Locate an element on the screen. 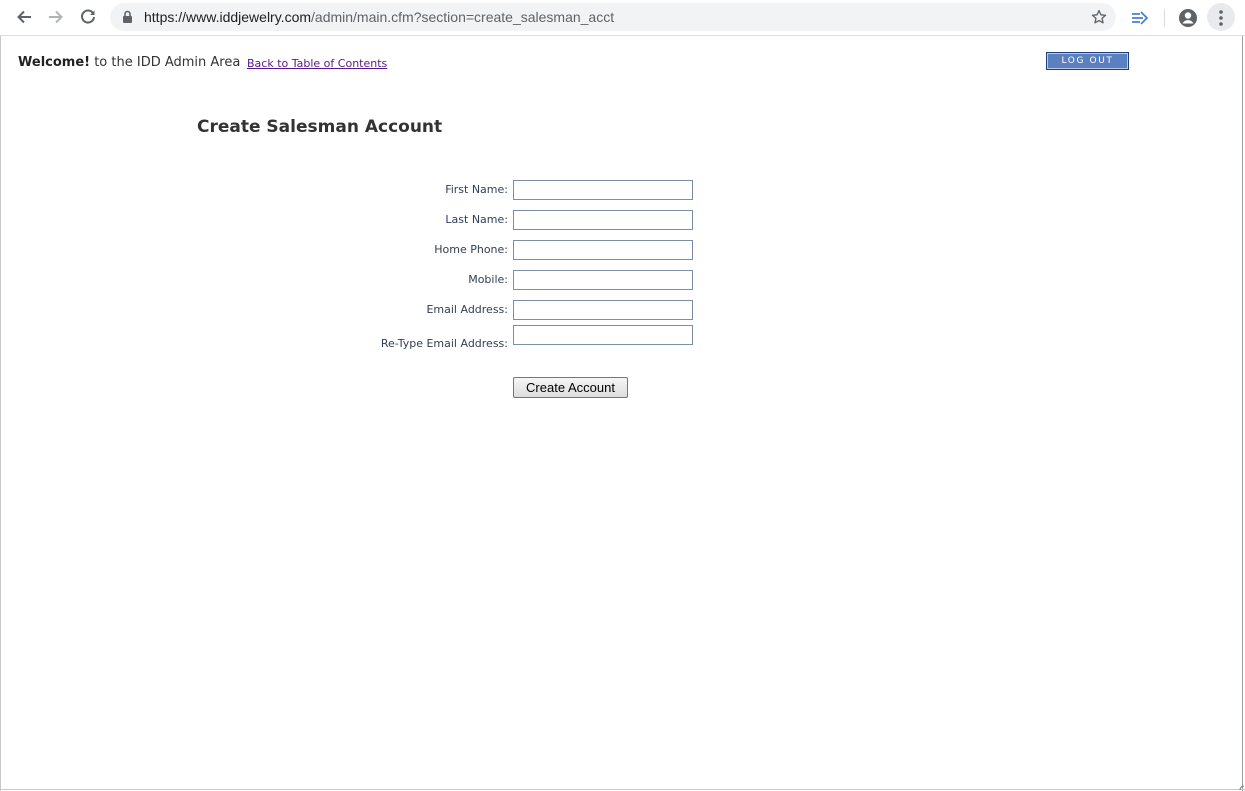 This screenshot has height=791, width=1245. last-name-input is located at coordinates (603, 220).